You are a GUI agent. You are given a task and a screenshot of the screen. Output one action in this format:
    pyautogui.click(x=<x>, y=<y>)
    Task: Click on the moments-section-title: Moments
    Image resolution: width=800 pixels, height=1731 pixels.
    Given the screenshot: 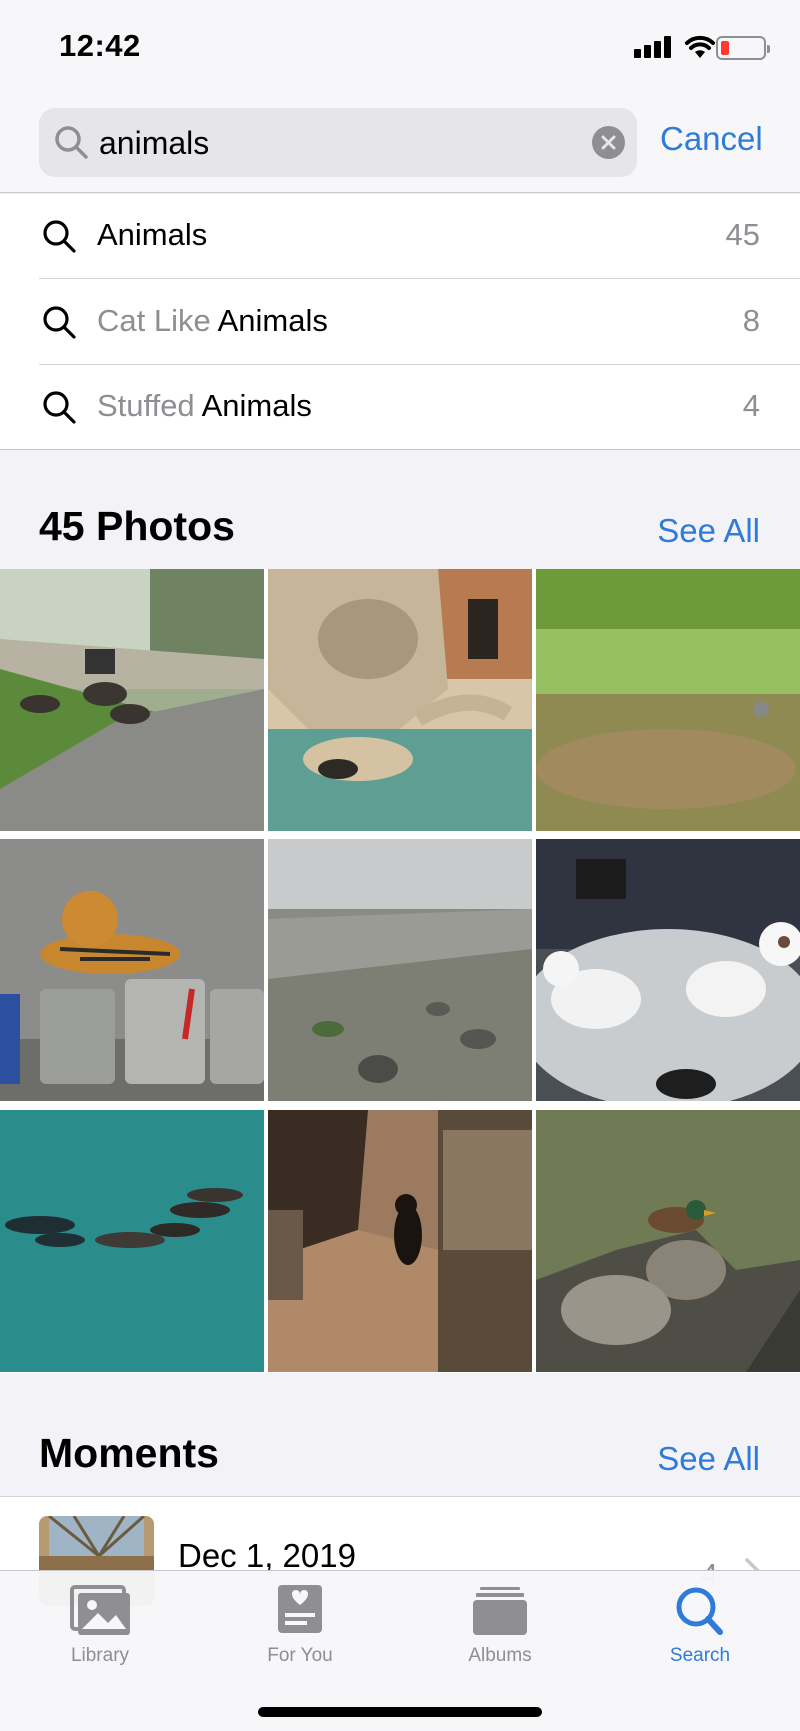 What is the action you would take?
    pyautogui.click(x=129, y=1453)
    